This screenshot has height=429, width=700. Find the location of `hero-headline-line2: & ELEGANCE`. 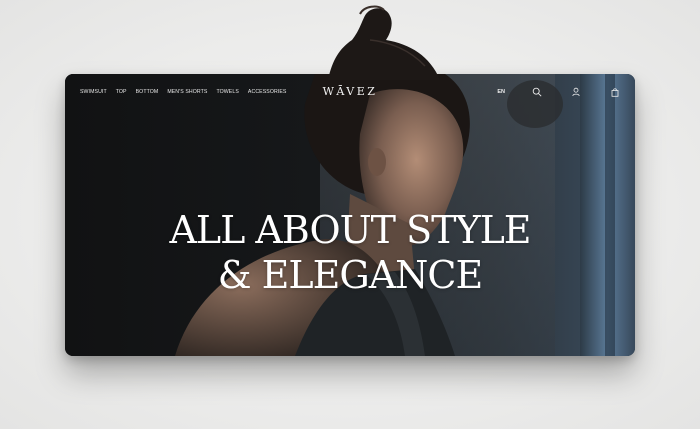

hero-headline-line2: & ELEGANCE is located at coordinates (350, 275).